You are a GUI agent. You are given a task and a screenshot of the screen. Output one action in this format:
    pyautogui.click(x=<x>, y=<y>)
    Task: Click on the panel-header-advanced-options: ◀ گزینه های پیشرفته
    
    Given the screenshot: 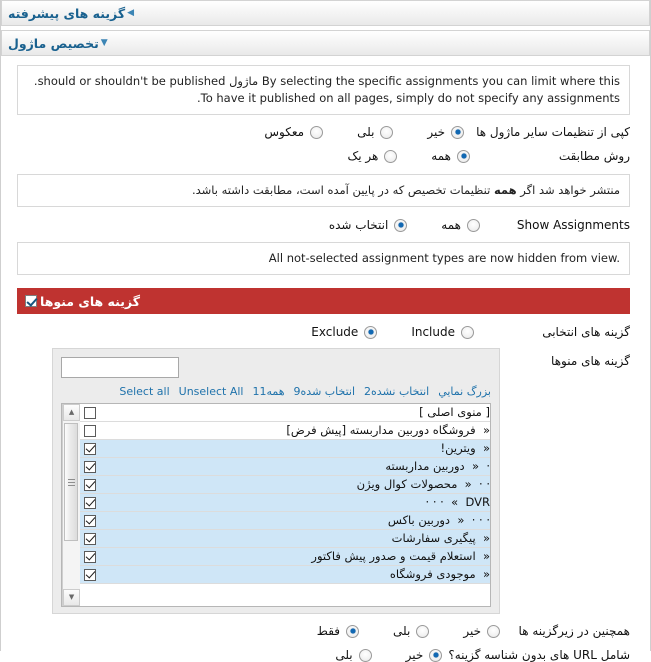 What is the action you would take?
    pyautogui.click(x=325, y=13)
    